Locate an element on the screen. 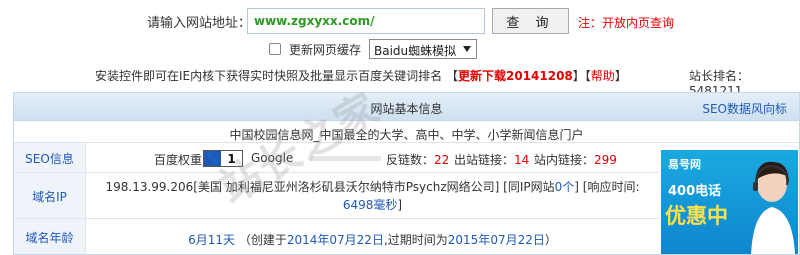 This screenshot has height=255, width=800. baidu-weight-label: 百度权重 is located at coordinates (178, 160).